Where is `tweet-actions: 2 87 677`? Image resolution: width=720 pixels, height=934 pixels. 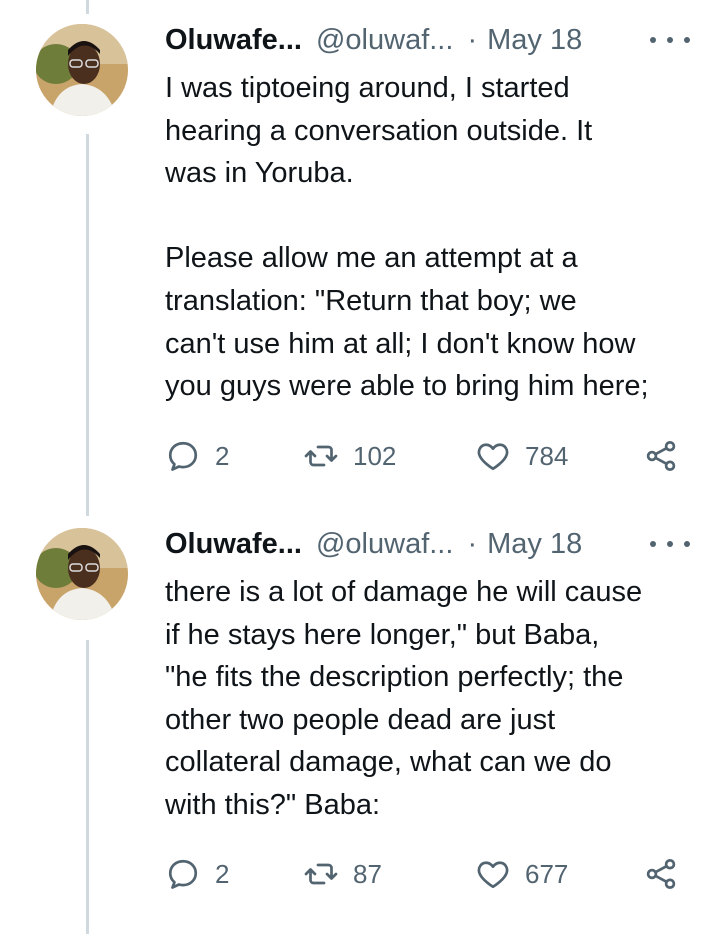 tweet-actions: 2 87 677 is located at coordinates (427, 874).